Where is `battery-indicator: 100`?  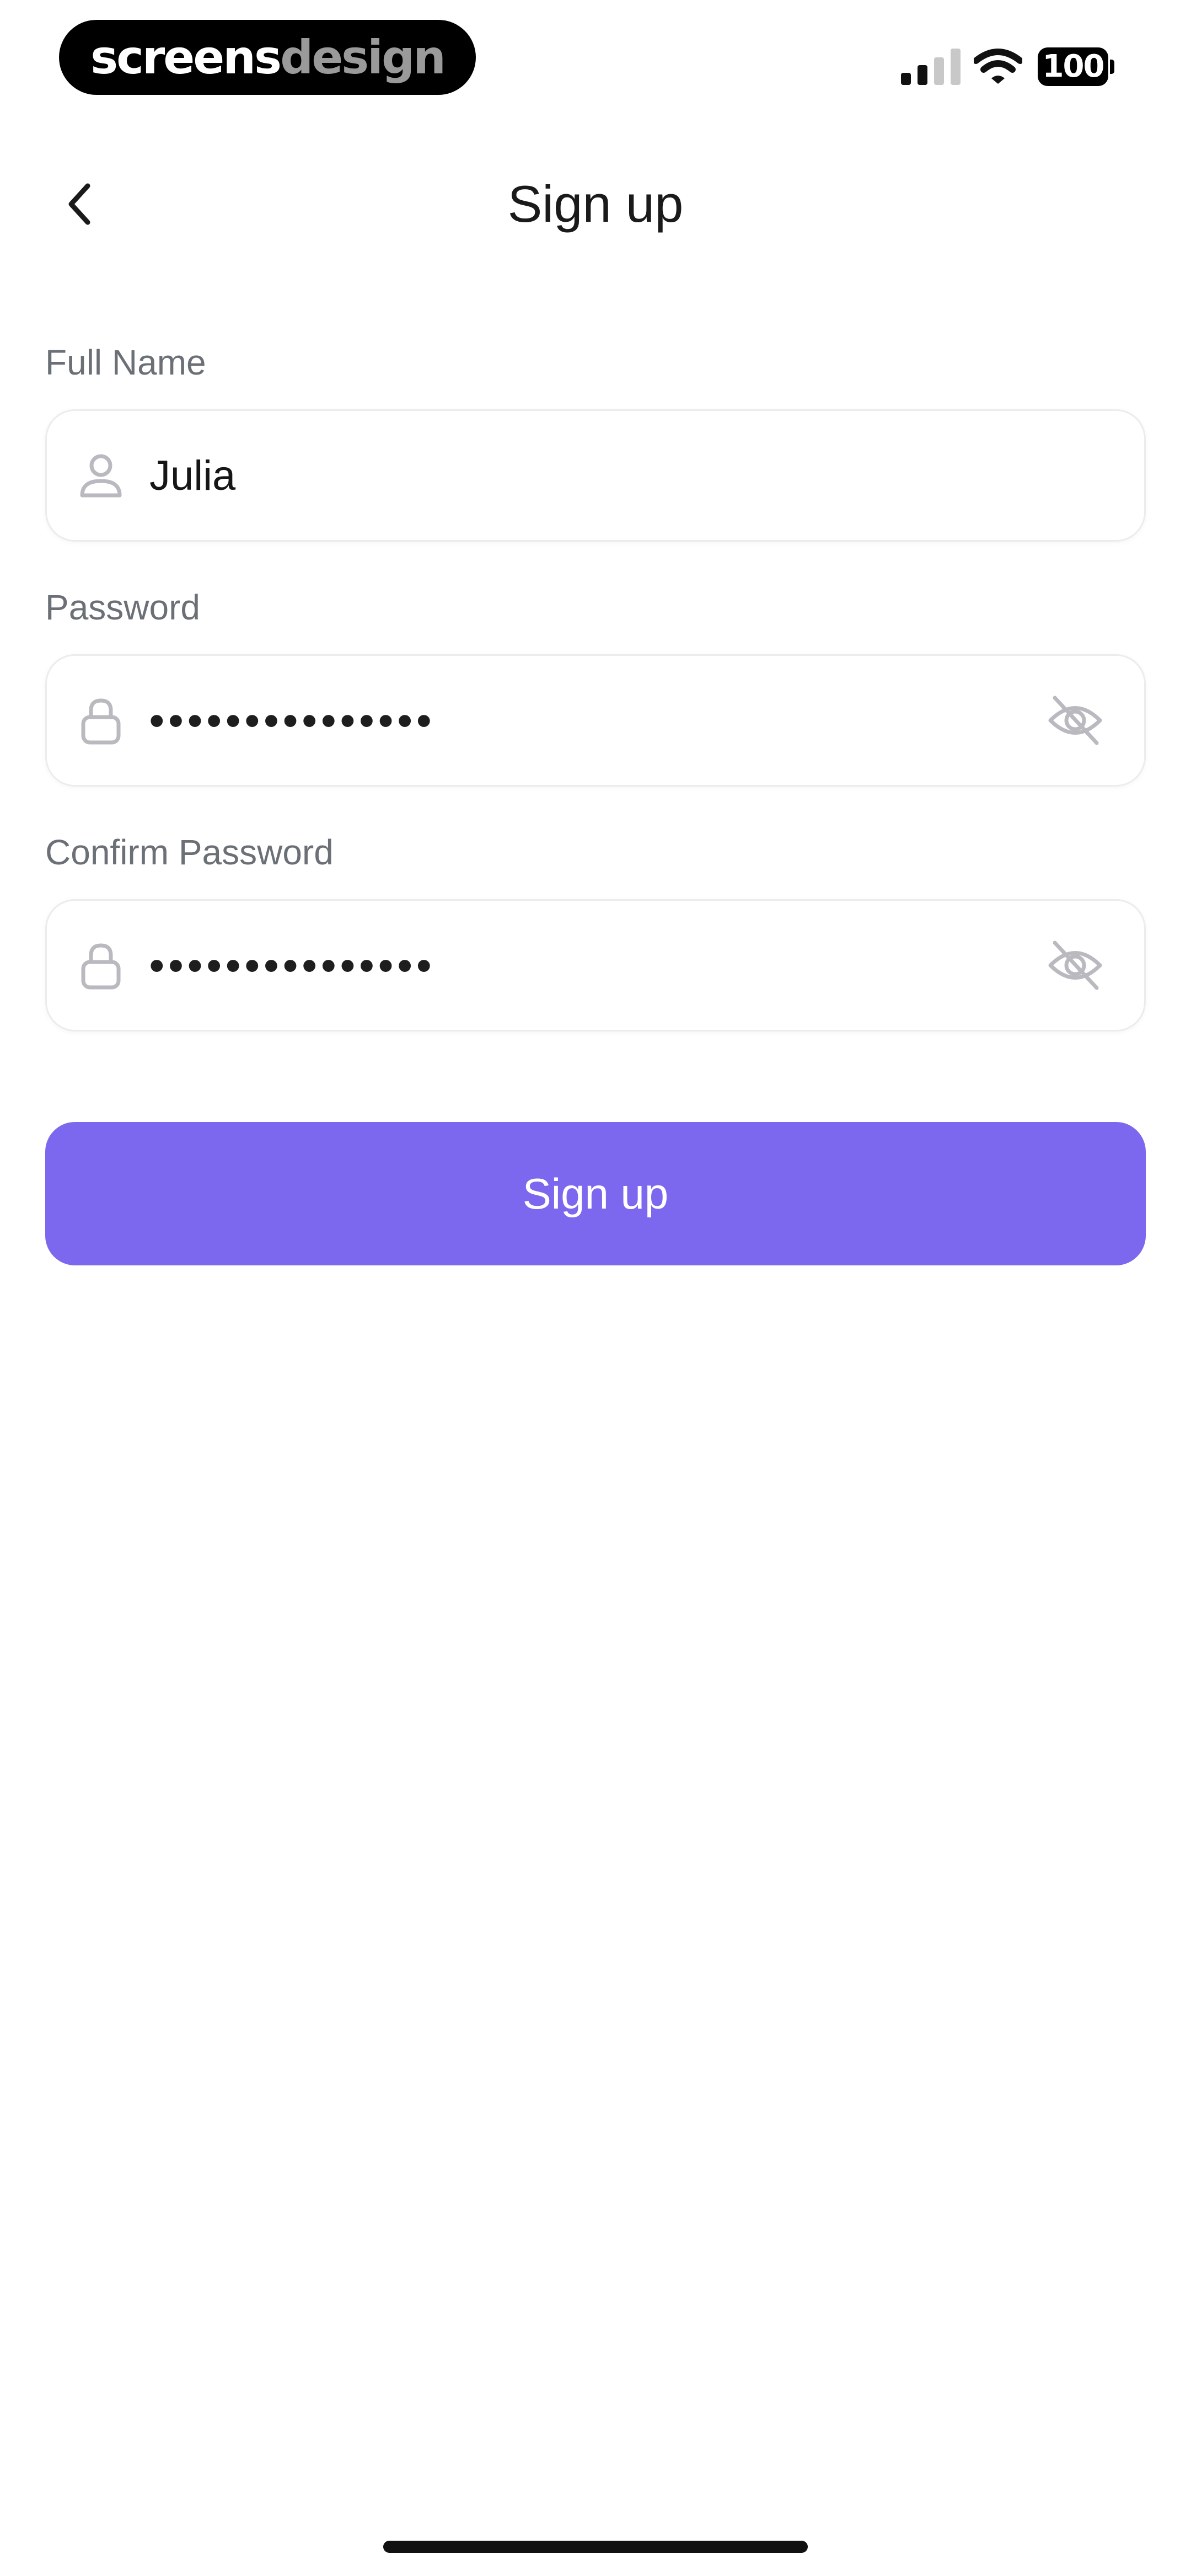
battery-indicator: 100 is located at coordinates (1076, 66).